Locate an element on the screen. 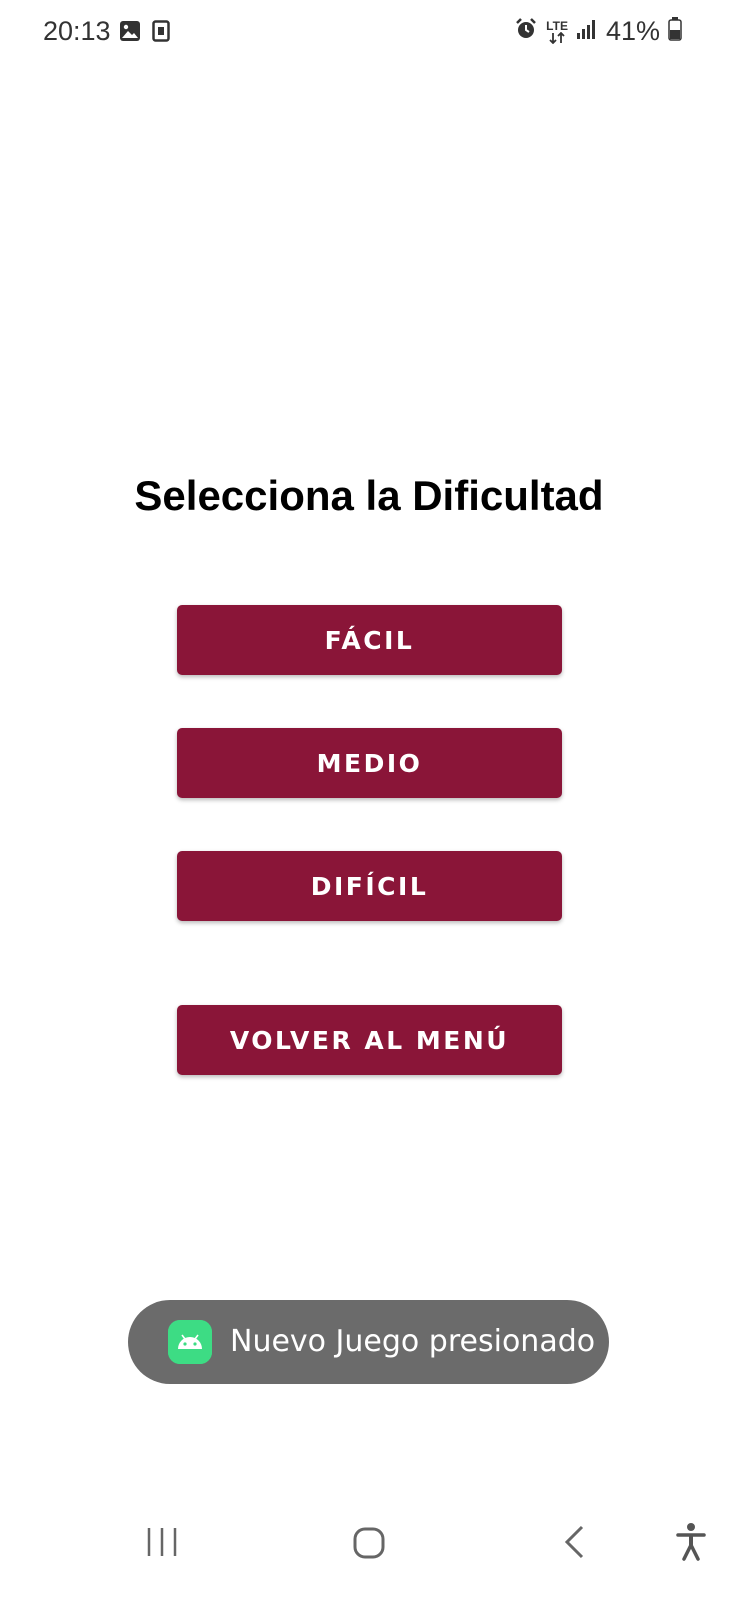 This screenshot has width=738, height=1600. gallery-icon is located at coordinates (130, 33).